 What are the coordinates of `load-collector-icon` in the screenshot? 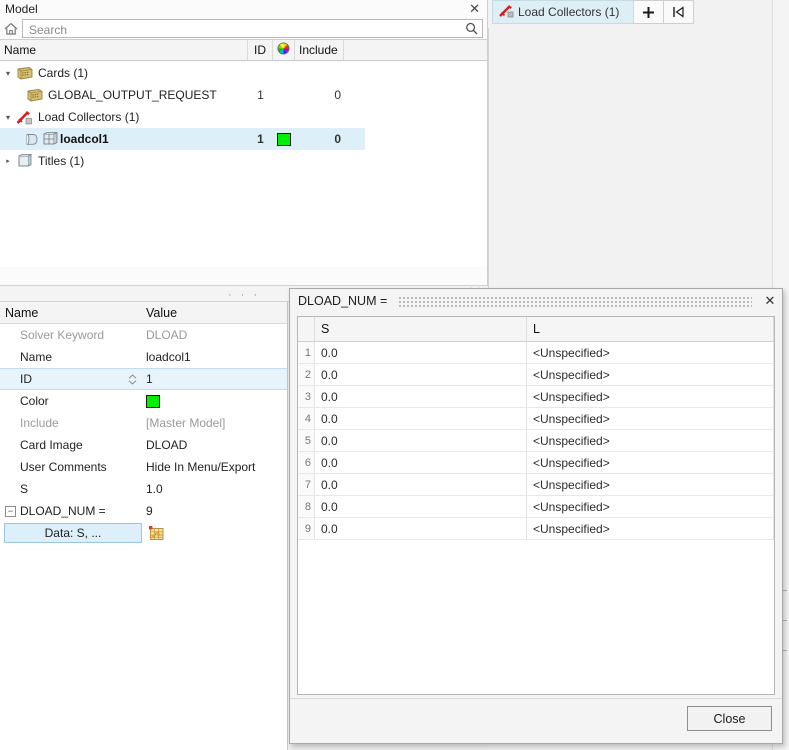 It's located at (25, 117).